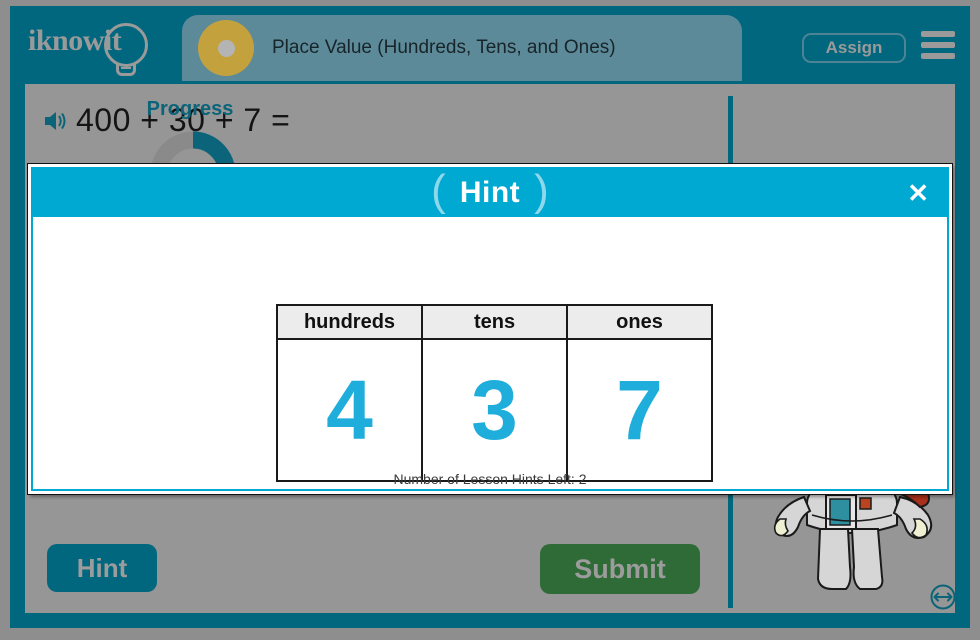 This screenshot has width=980, height=640. Describe the element at coordinates (56, 121) in the screenshot. I see `speaker-audio-icon` at that location.